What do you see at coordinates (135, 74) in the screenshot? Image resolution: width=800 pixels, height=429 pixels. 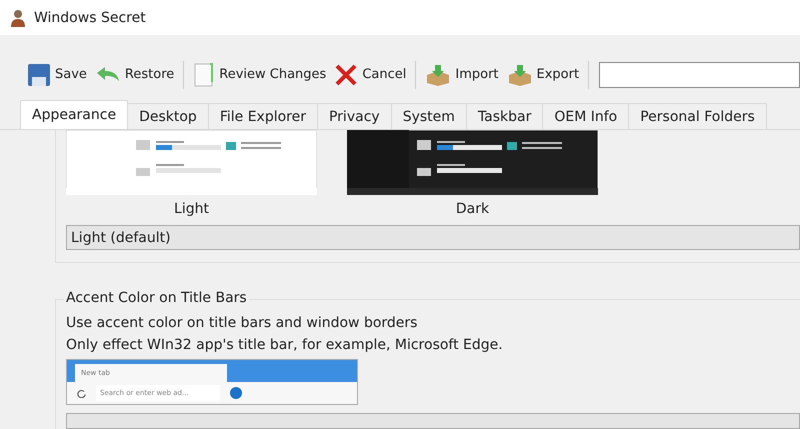 I see `restore-button: Restore` at bounding box center [135, 74].